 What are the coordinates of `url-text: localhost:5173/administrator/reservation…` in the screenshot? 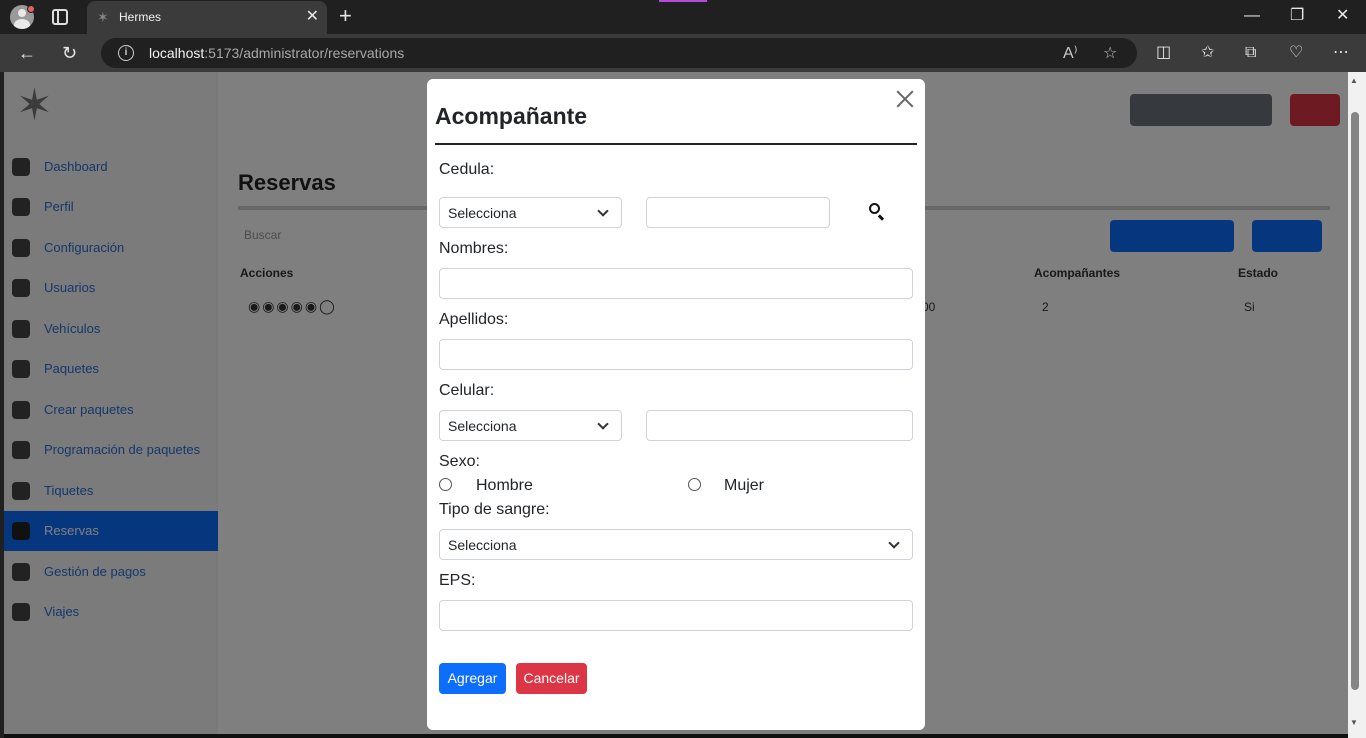 It's located at (277, 53).